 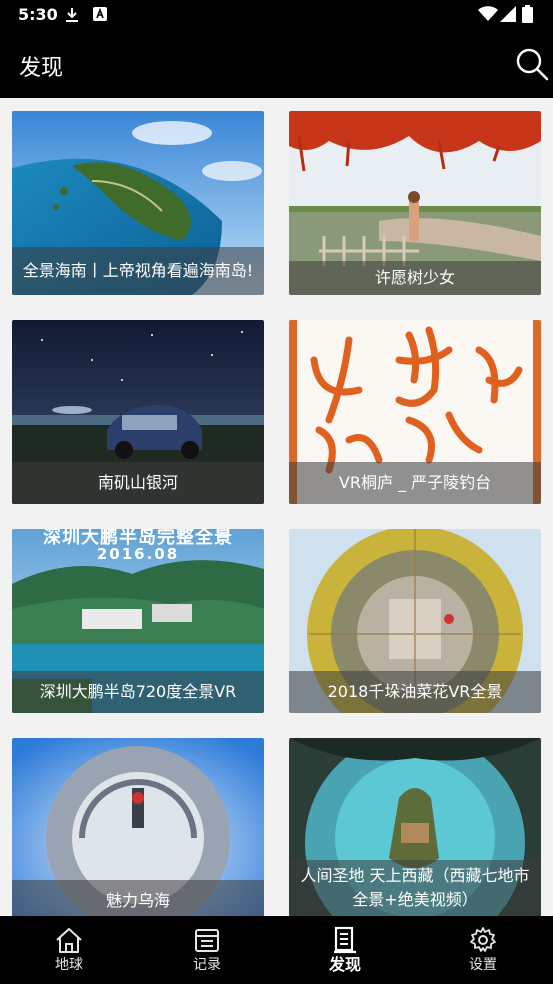 What do you see at coordinates (138, 621) in the screenshot?
I see `card-shenzhen-dapeng: 深圳大鹏半岛完整全景 2016.08 深圳大鹏半岛720度全景VR` at bounding box center [138, 621].